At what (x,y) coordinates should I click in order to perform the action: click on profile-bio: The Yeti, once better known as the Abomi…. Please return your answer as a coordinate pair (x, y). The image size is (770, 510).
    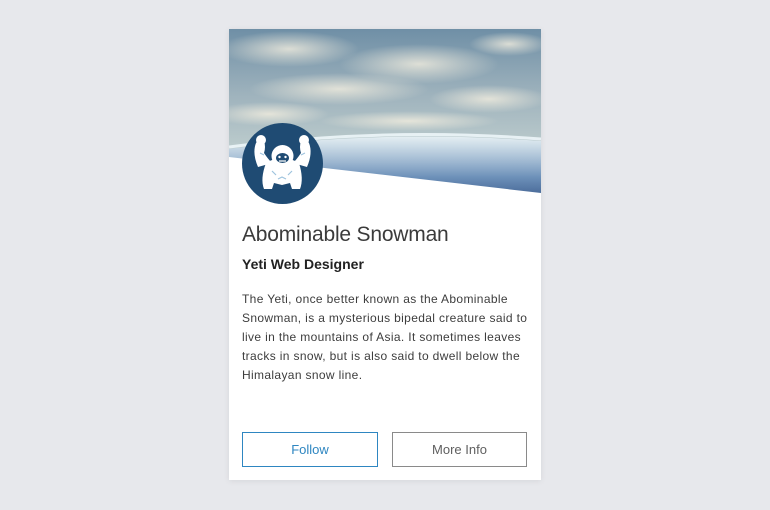
    Looking at the image, I should click on (385, 337).